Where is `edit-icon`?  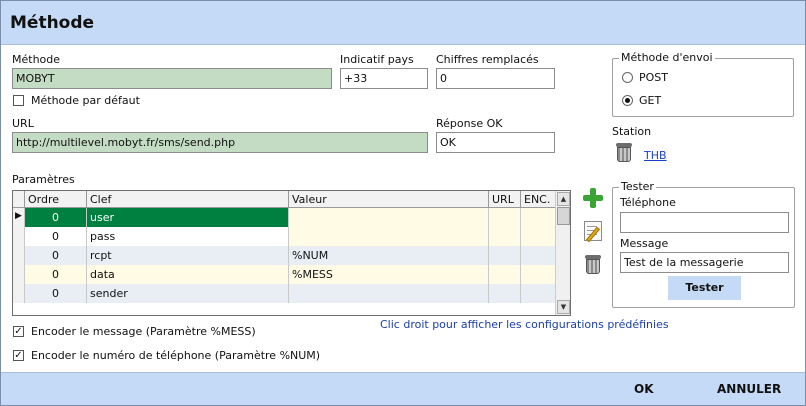 edit-icon is located at coordinates (593, 232).